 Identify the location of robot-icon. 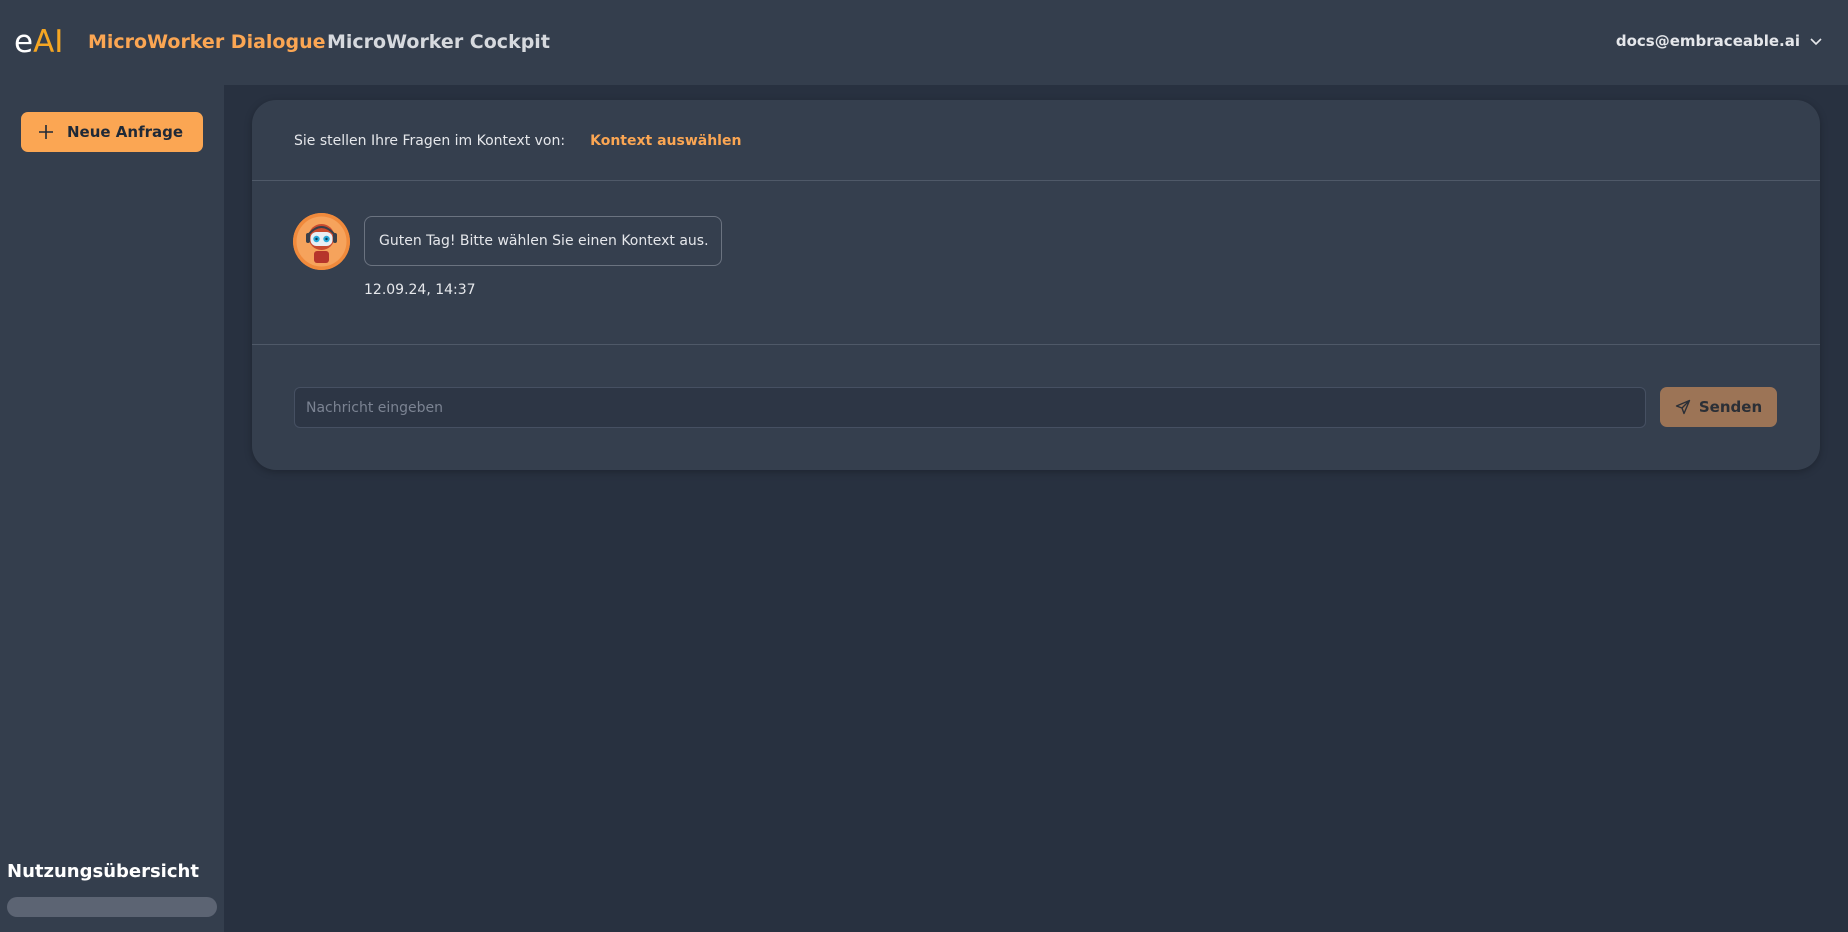
(321, 241).